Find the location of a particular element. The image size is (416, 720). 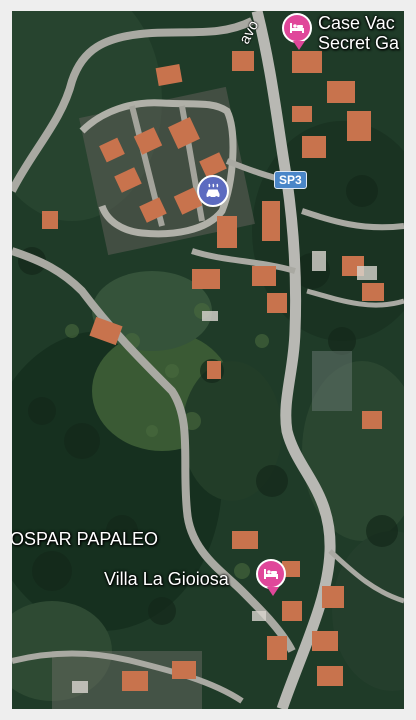

place-label-villa: Villa La Gioiosa is located at coordinates (166, 579).